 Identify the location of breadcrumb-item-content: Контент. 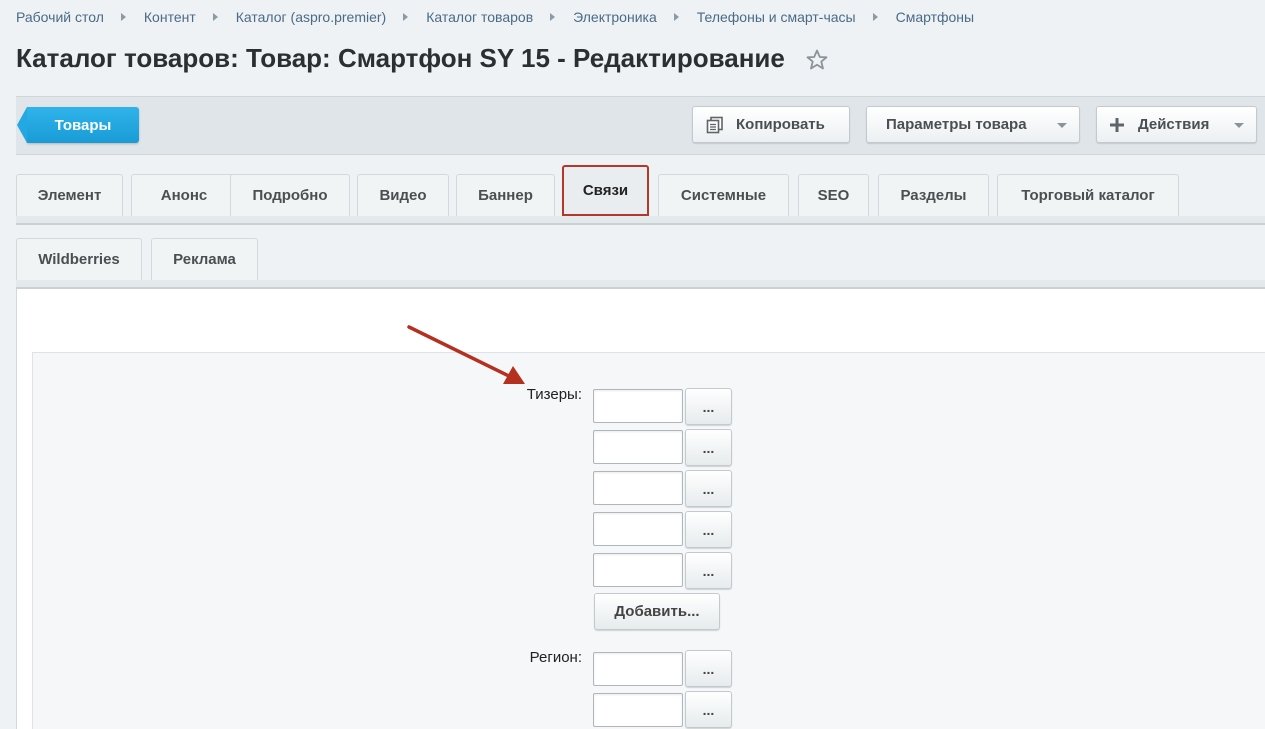
(170, 17).